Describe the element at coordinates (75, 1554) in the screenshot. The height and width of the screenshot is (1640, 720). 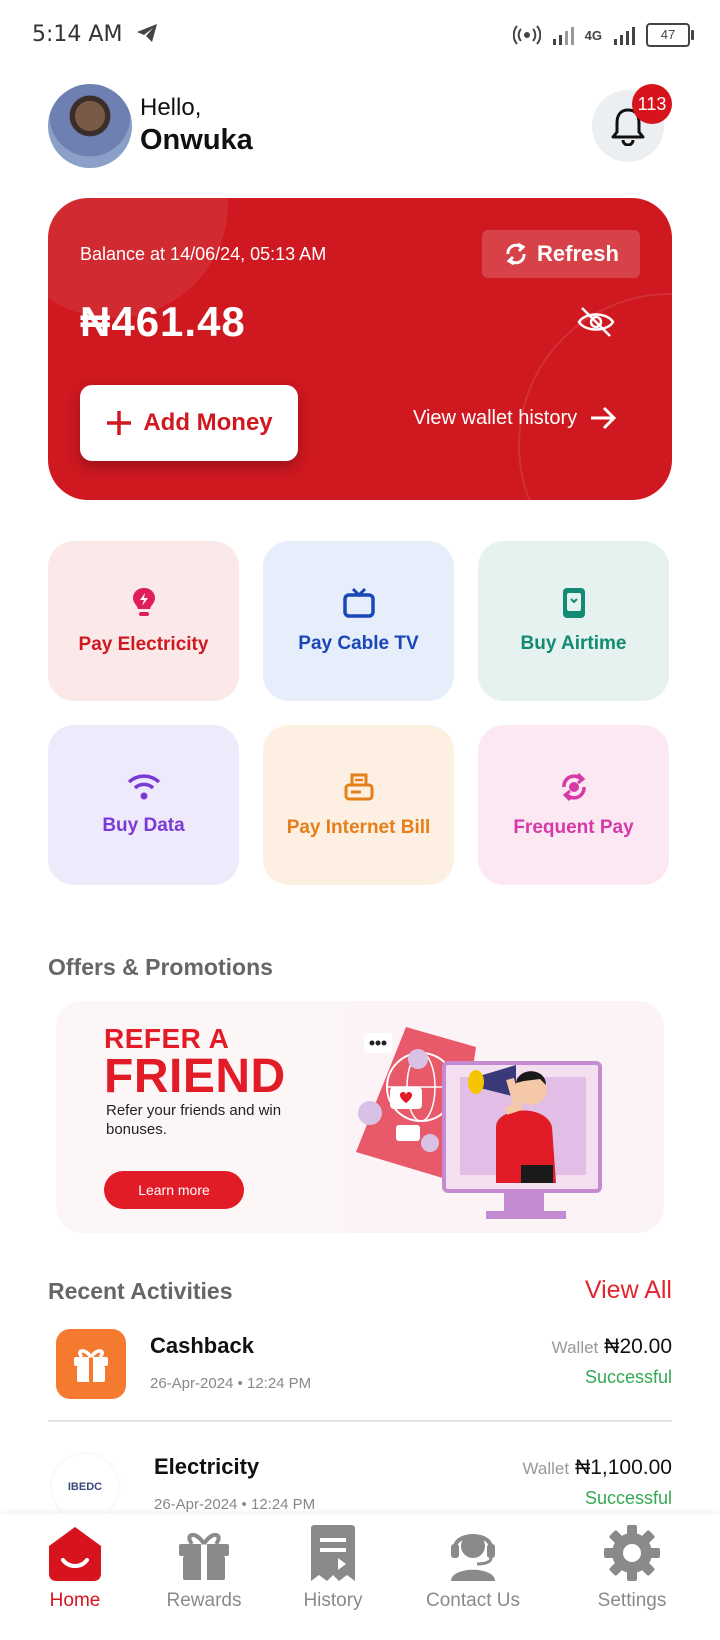
I see `home-icon` at that location.